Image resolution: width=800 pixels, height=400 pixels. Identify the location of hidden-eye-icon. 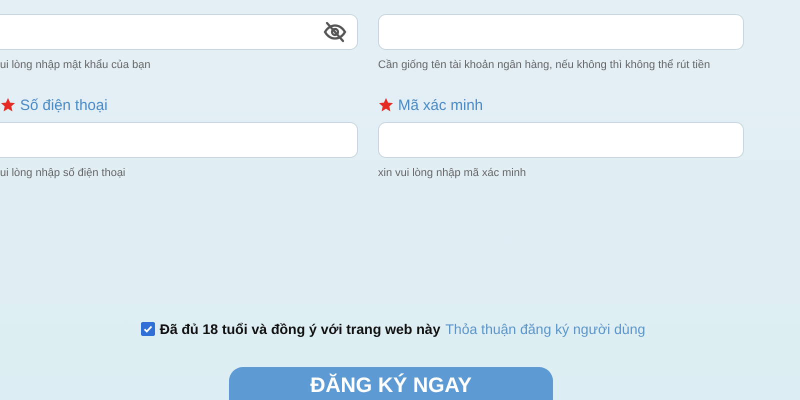
(335, 32).